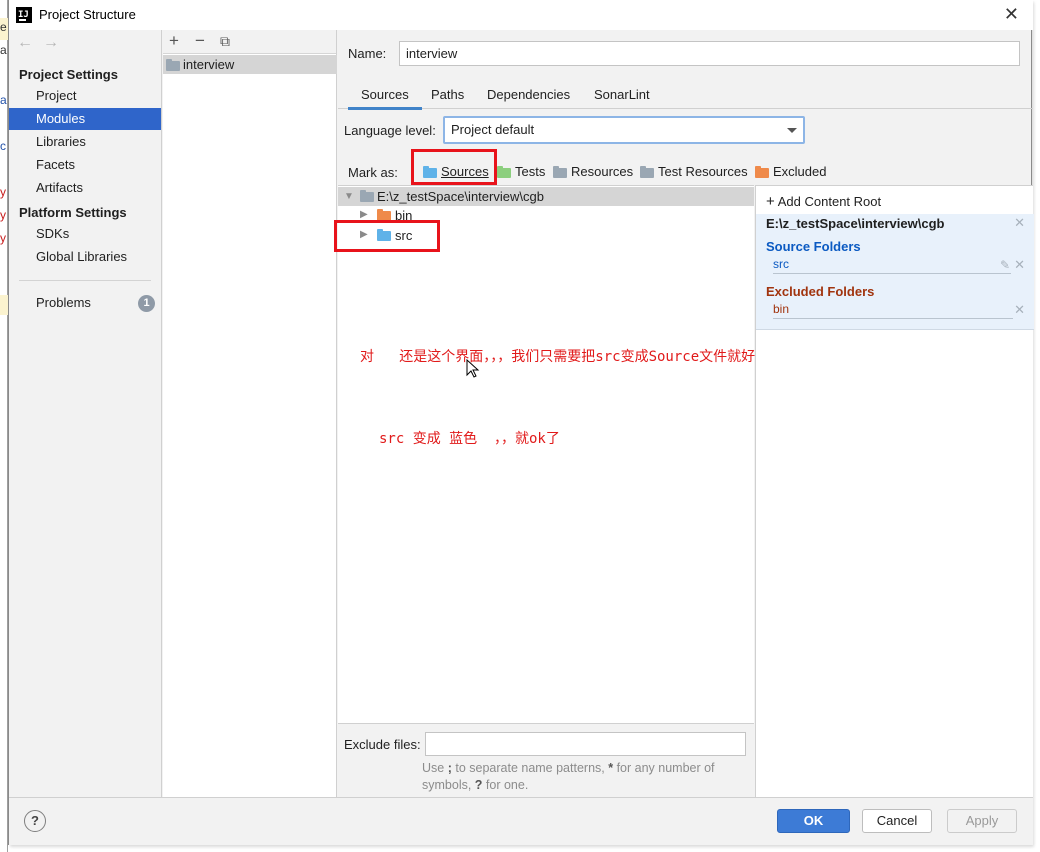  I want to click on name-input, so click(709, 53).